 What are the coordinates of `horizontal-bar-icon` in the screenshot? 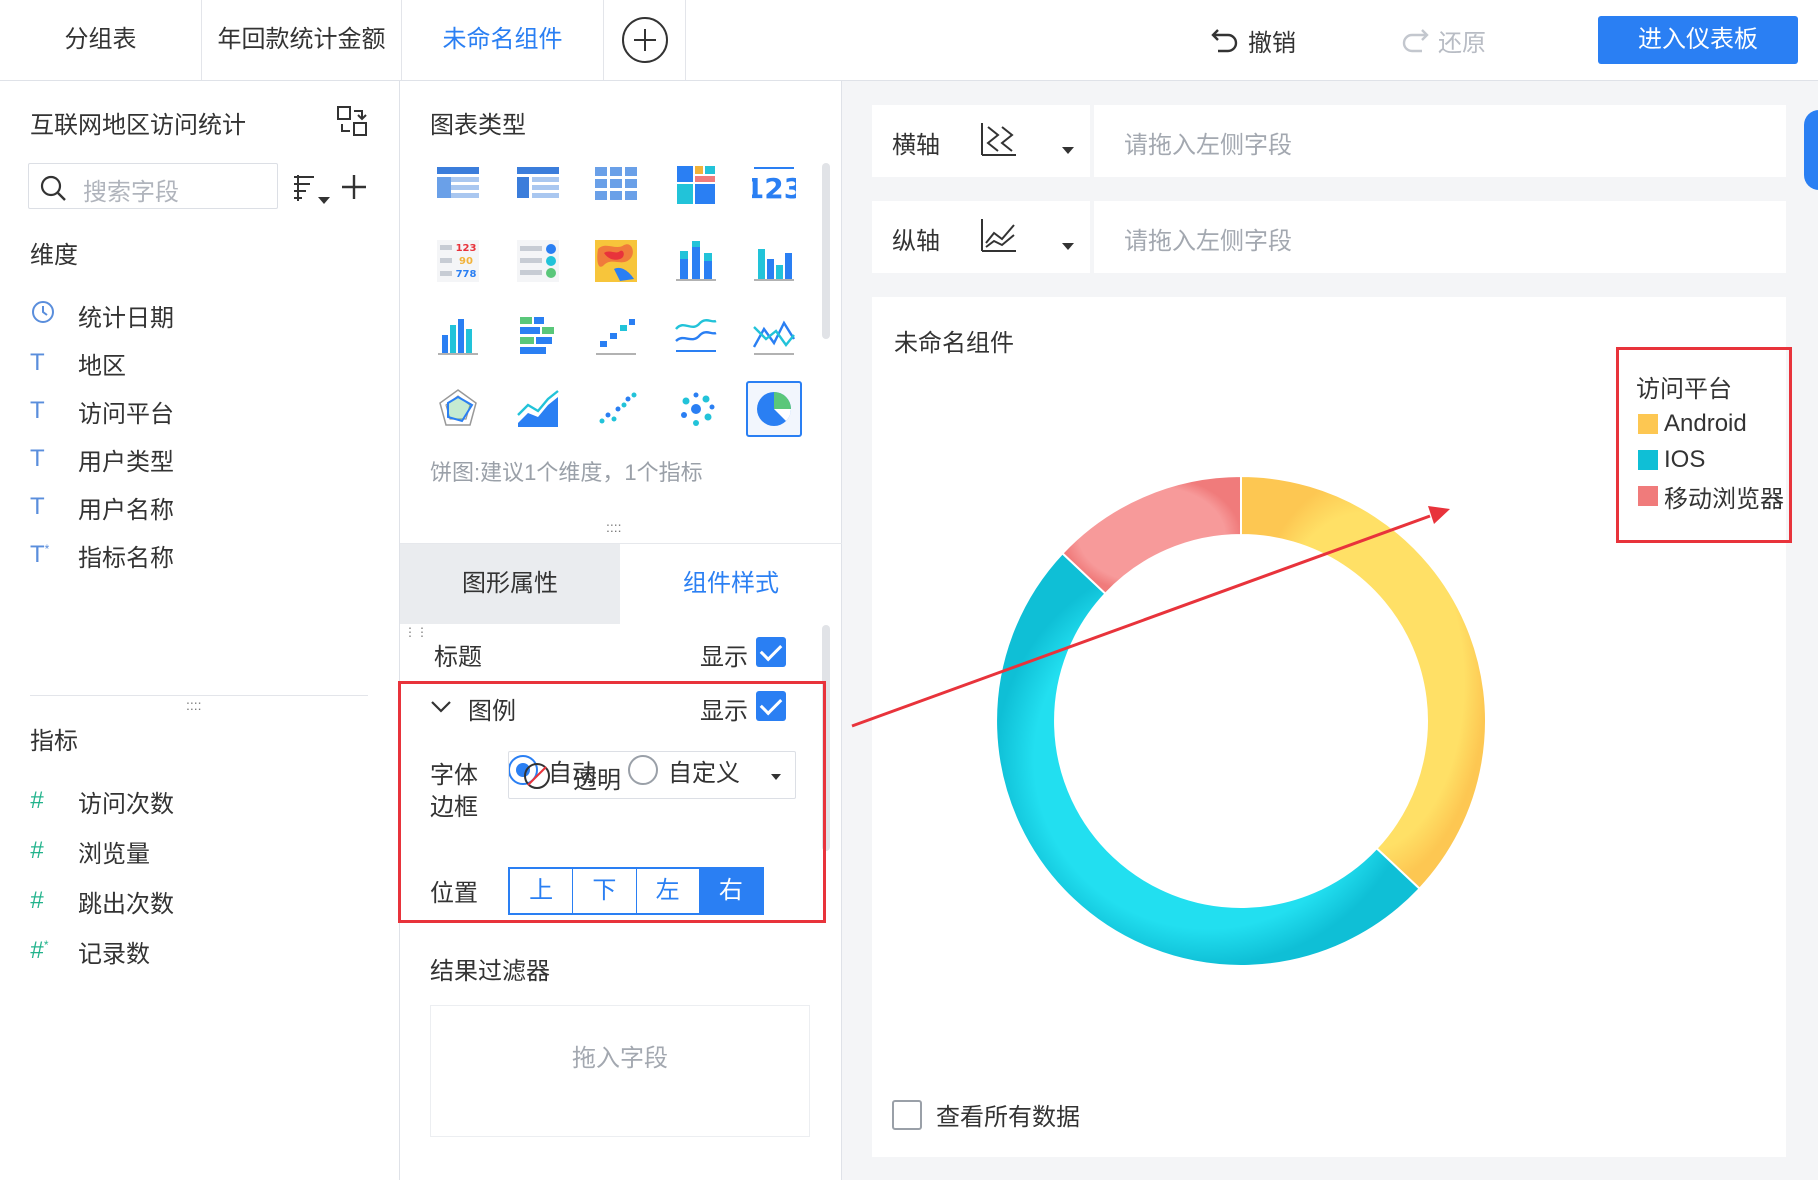 It's located at (538, 335).